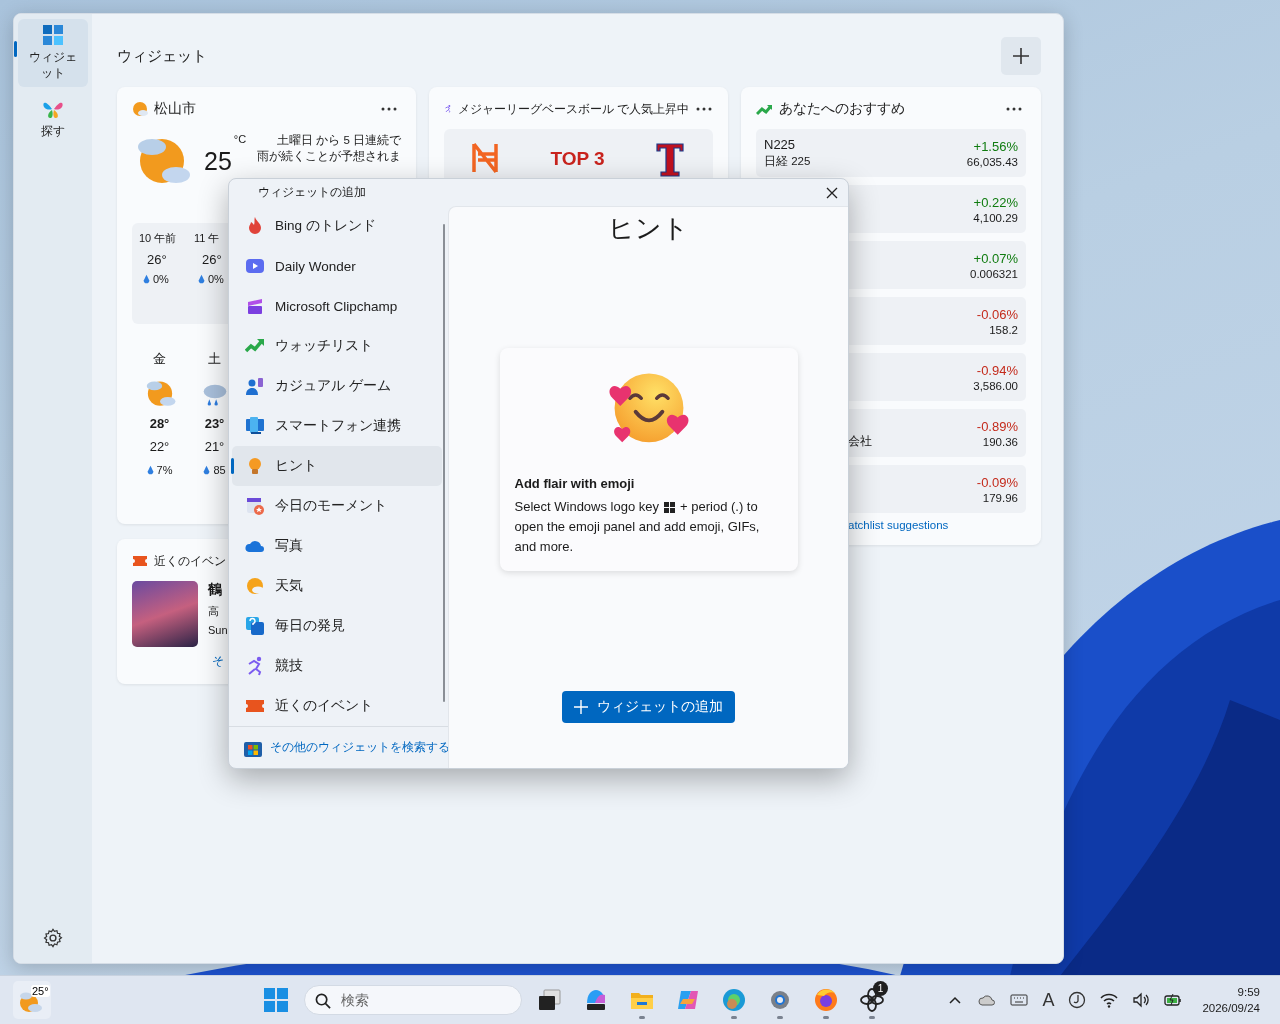 The height and width of the screenshot is (1024, 1280). What do you see at coordinates (780, 144) in the screenshot?
I see `stock-symbol: N225` at bounding box center [780, 144].